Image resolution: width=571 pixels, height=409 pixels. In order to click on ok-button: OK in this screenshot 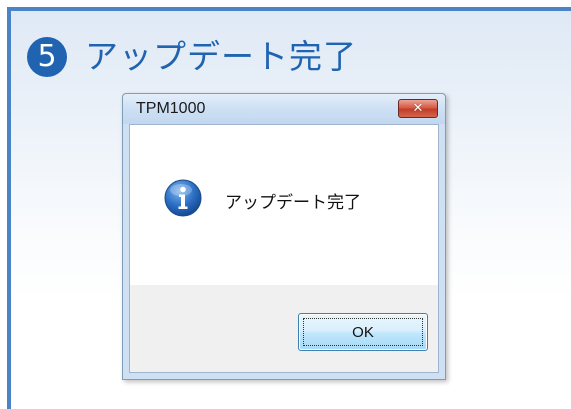, I will do `click(363, 332)`.